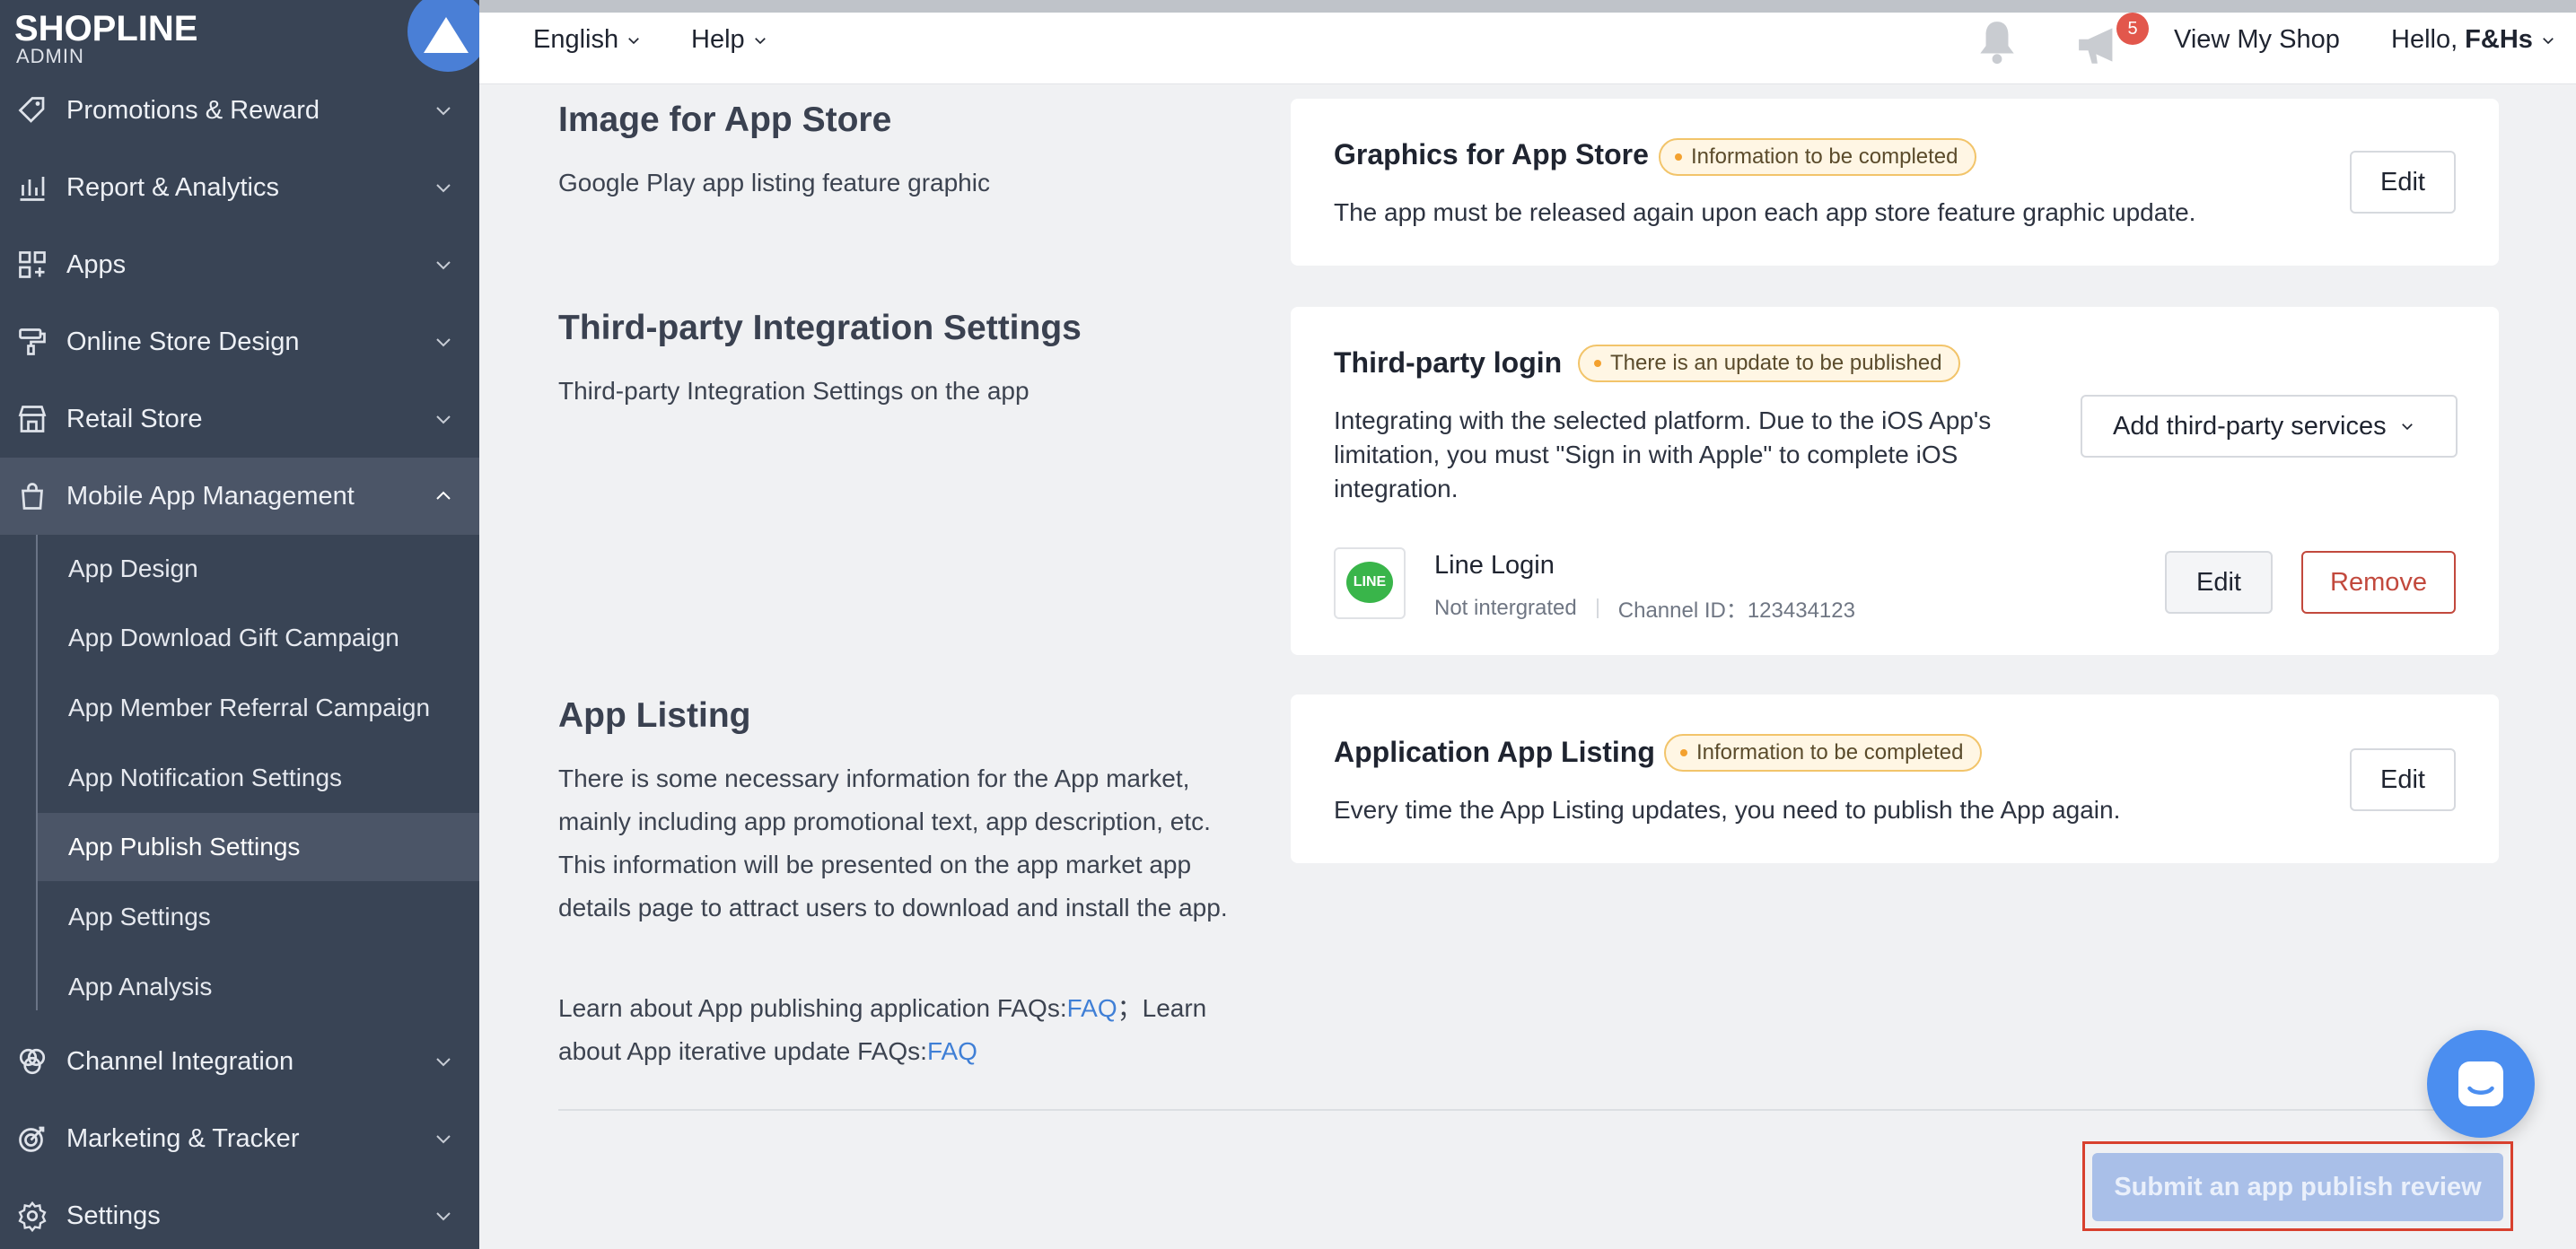 The image size is (2576, 1249). I want to click on tag-icon, so click(31, 110).